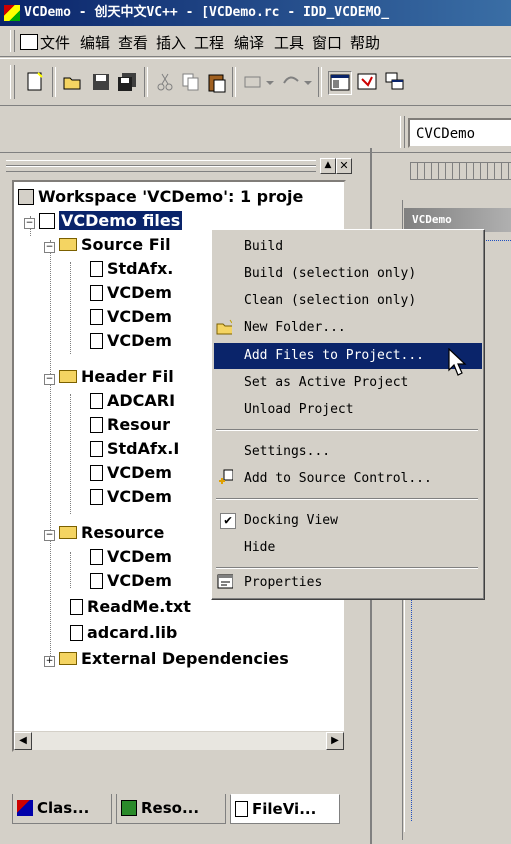 Image resolution: width=511 pixels, height=844 pixels. I want to click on open-folder-icon, so click(73, 82).